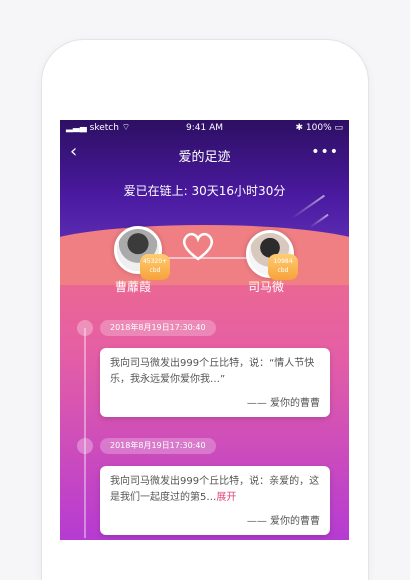  What do you see at coordinates (204, 157) in the screenshot?
I see `page-title: 爱的足迹` at bounding box center [204, 157].